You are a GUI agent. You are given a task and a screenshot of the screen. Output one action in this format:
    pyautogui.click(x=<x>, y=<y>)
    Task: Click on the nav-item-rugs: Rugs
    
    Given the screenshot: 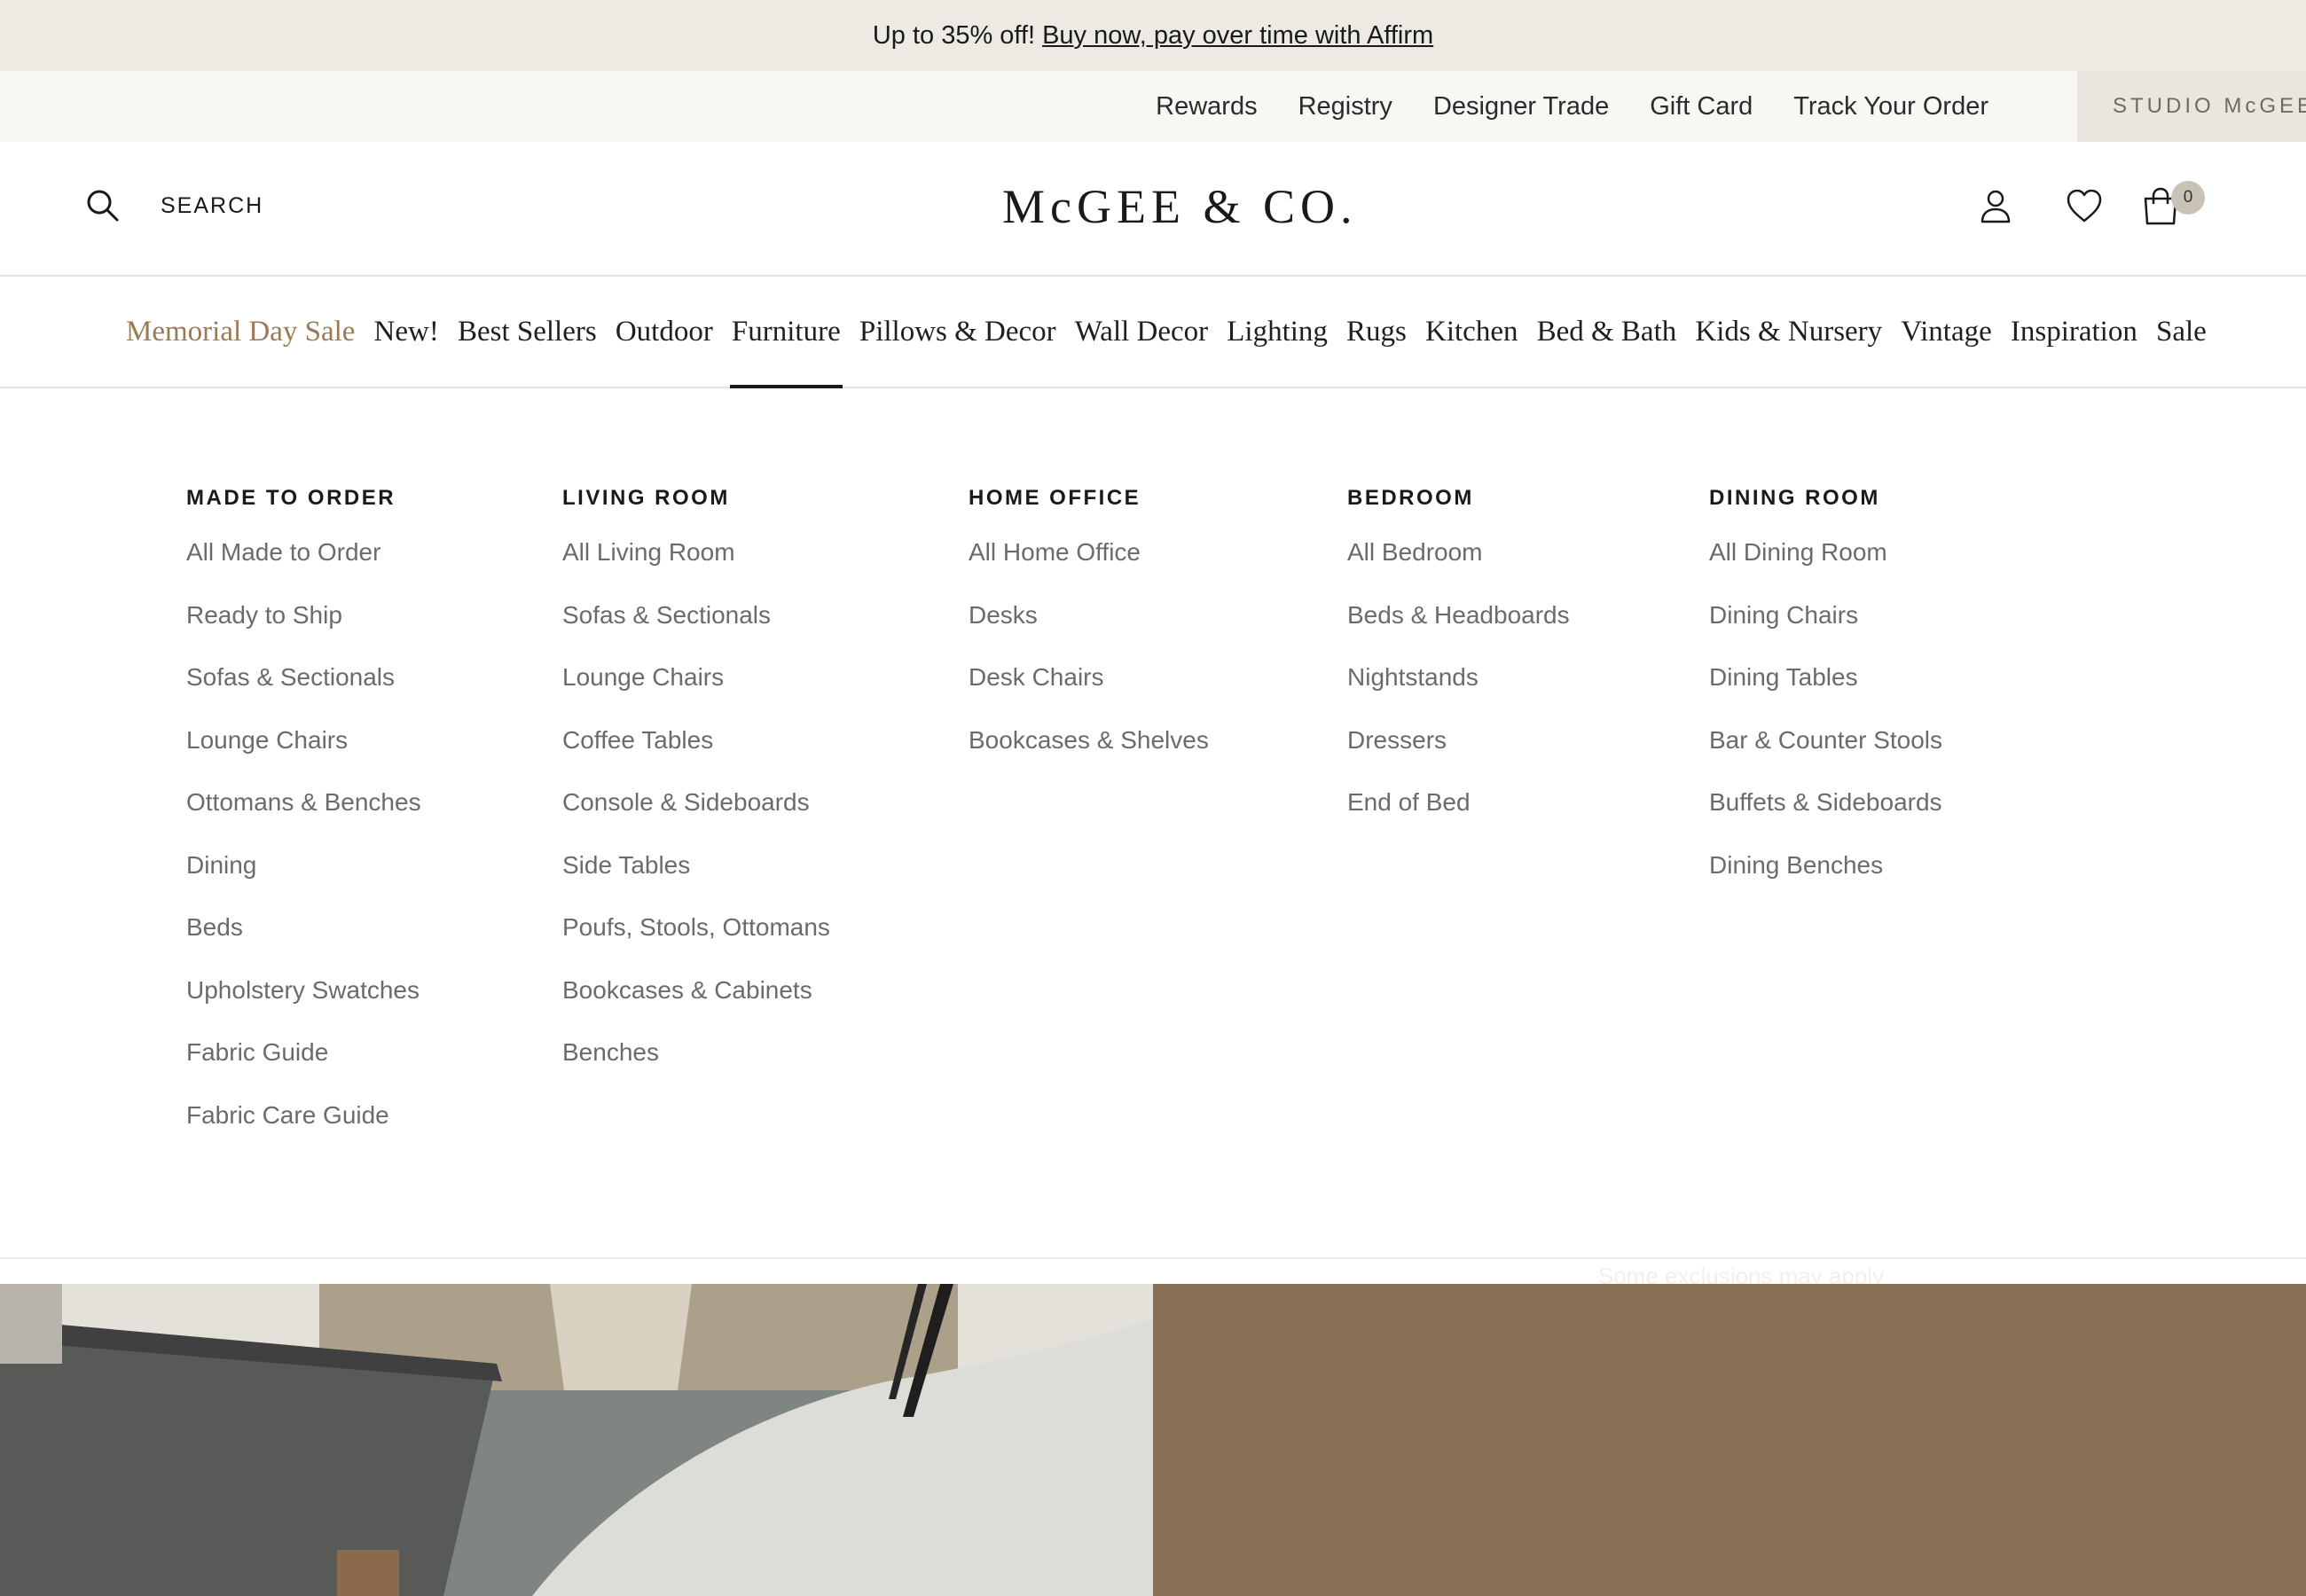 What is the action you would take?
    pyautogui.click(x=1376, y=332)
    